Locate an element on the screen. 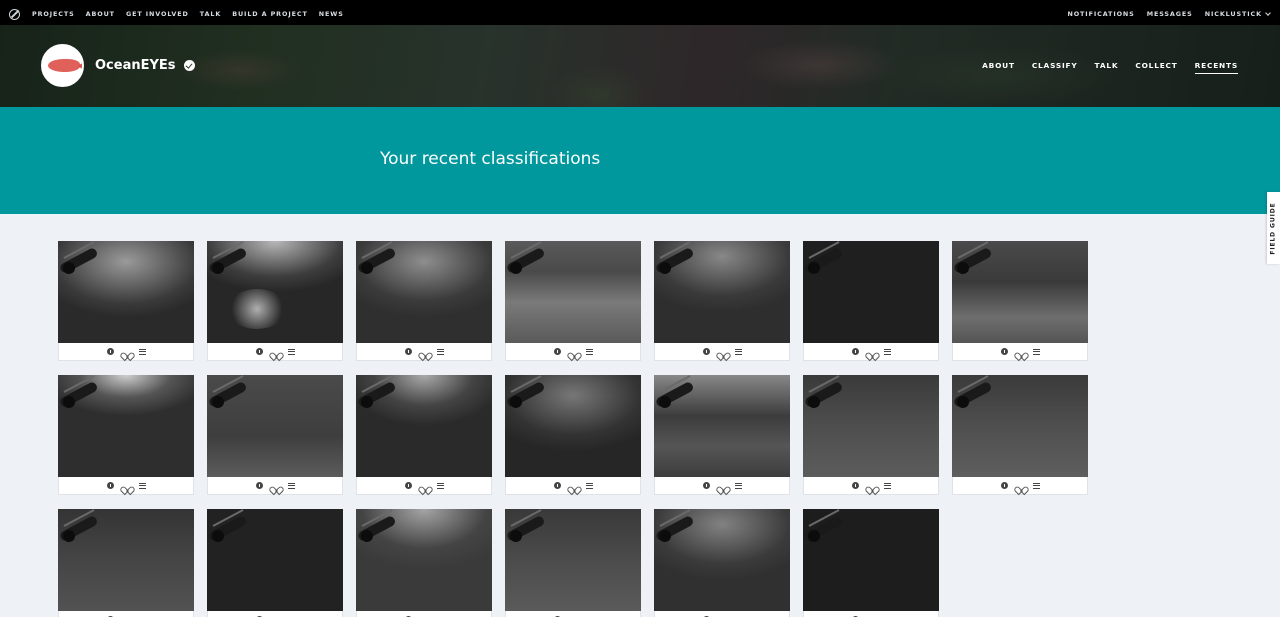  project-nav-recents: RECENTS is located at coordinates (1216, 67).